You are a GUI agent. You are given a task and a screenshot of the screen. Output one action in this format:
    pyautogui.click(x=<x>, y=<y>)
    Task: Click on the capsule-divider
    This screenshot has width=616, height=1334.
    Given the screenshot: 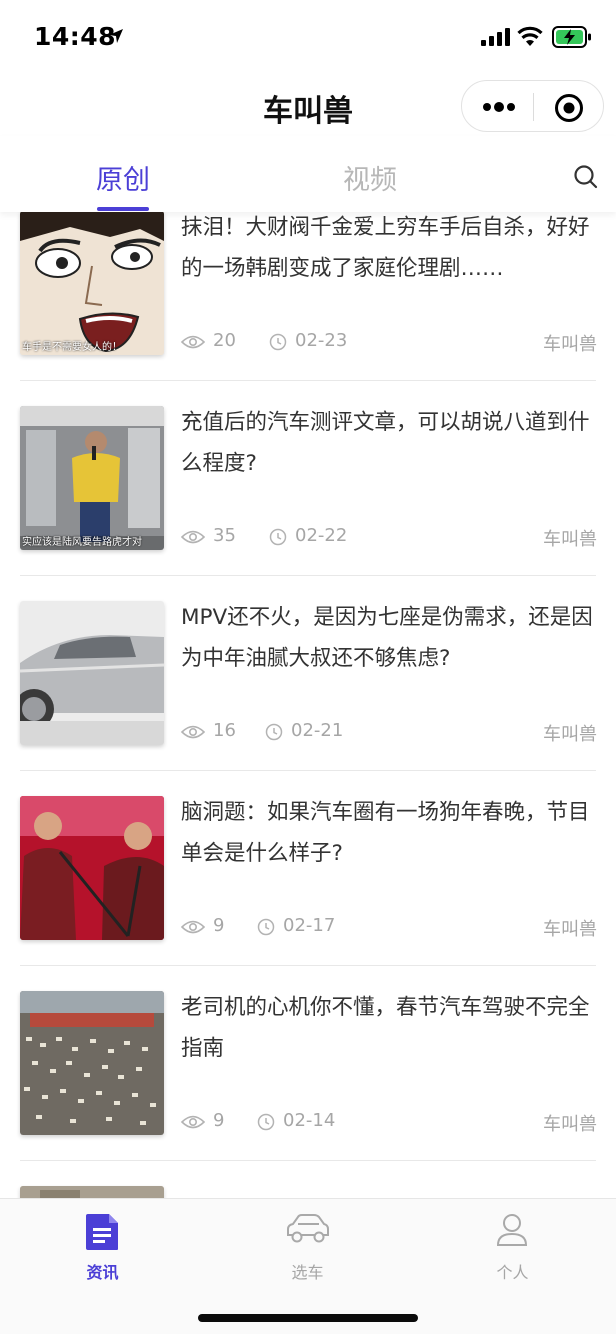 What is the action you would take?
    pyautogui.click(x=533, y=107)
    